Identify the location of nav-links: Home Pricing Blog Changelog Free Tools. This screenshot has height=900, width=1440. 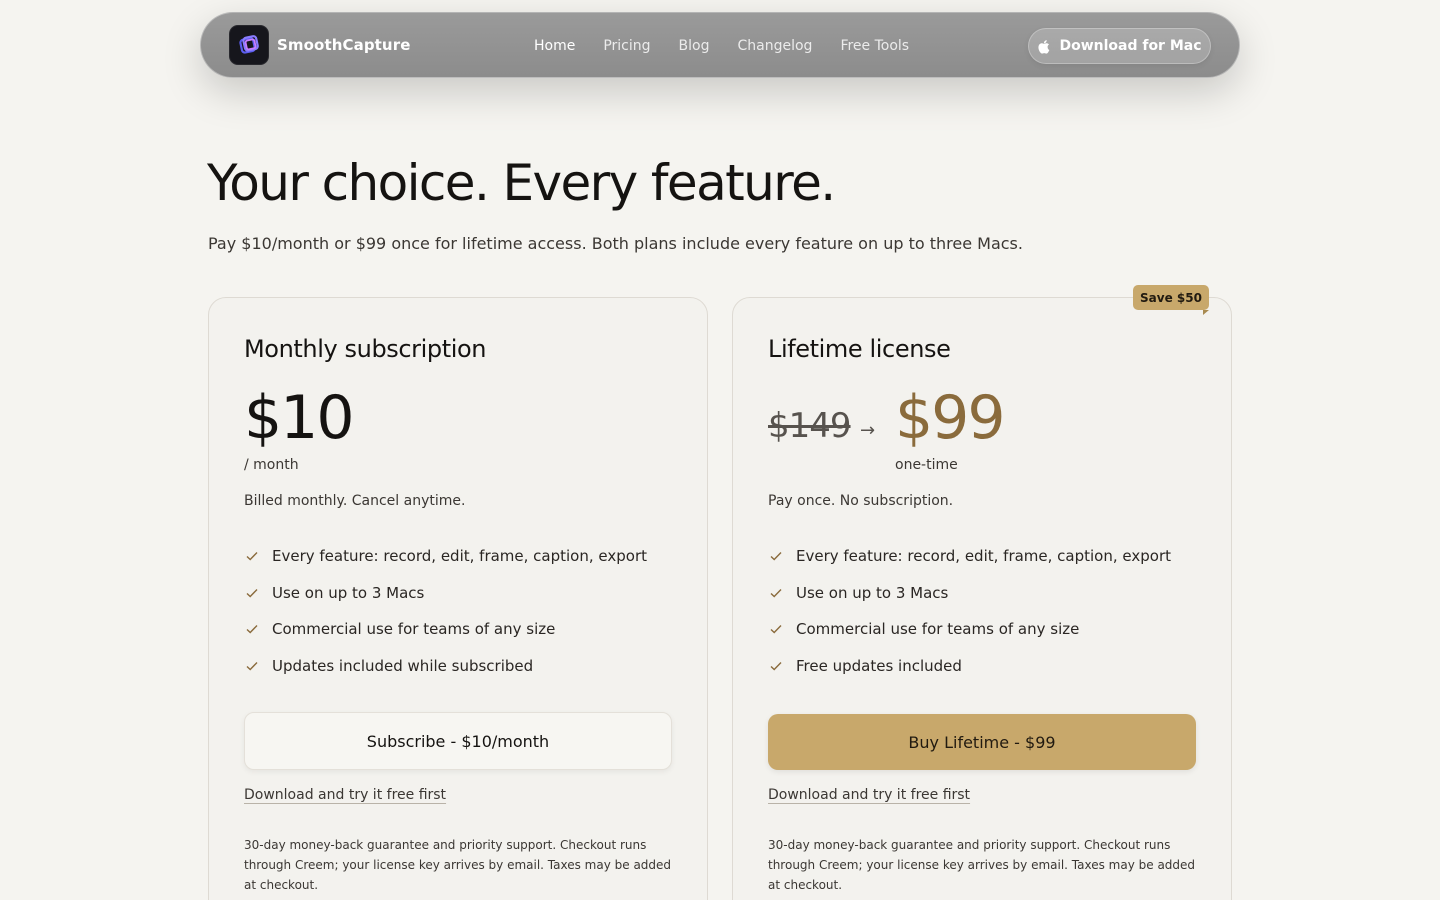
(735, 46).